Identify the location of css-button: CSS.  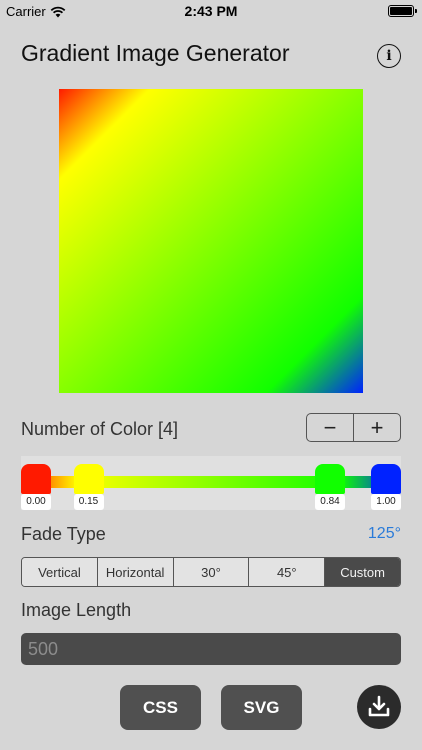
(160, 707).